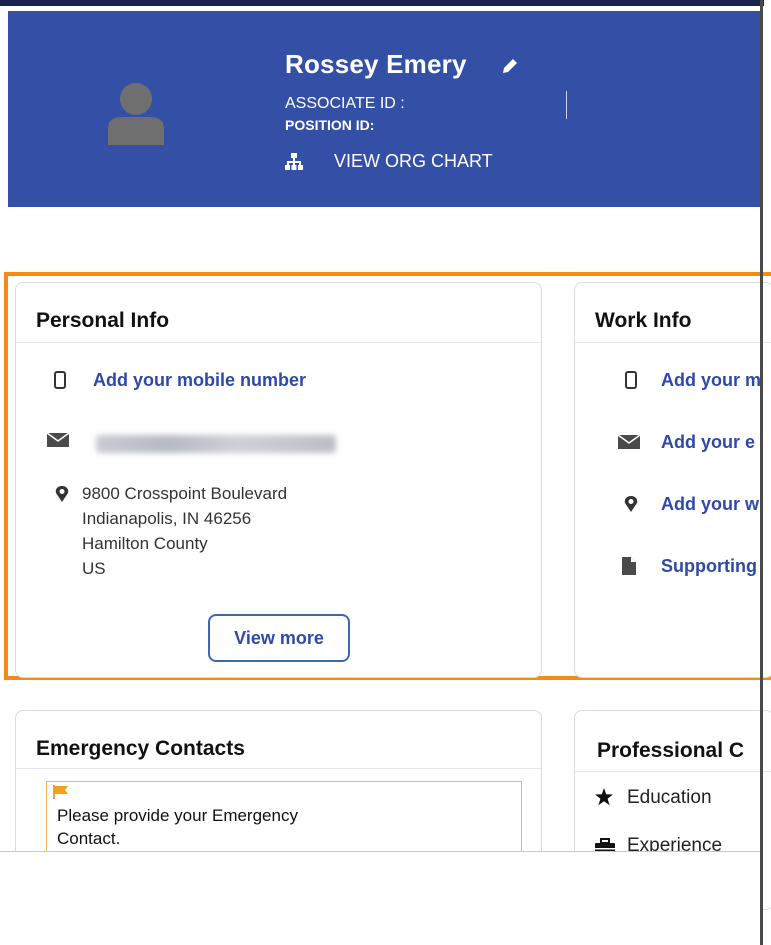 The image size is (771, 945). I want to click on employee-name: Rossey Emery, so click(376, 64).